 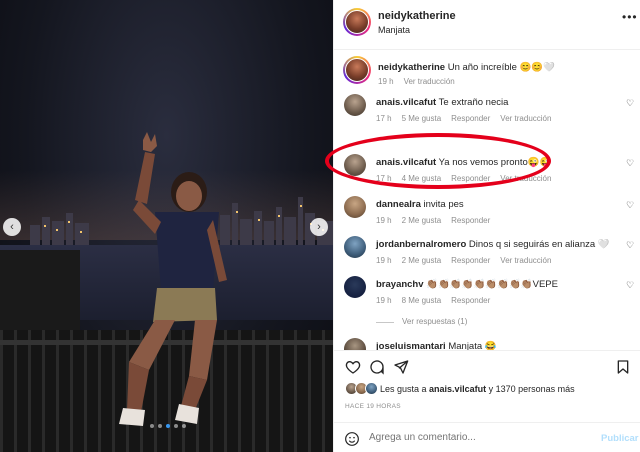 What do you see at coordinates (457, 389) in the screenshot?
I see `likes-user: anais.vilcafut` at bounding box center [457, 389].